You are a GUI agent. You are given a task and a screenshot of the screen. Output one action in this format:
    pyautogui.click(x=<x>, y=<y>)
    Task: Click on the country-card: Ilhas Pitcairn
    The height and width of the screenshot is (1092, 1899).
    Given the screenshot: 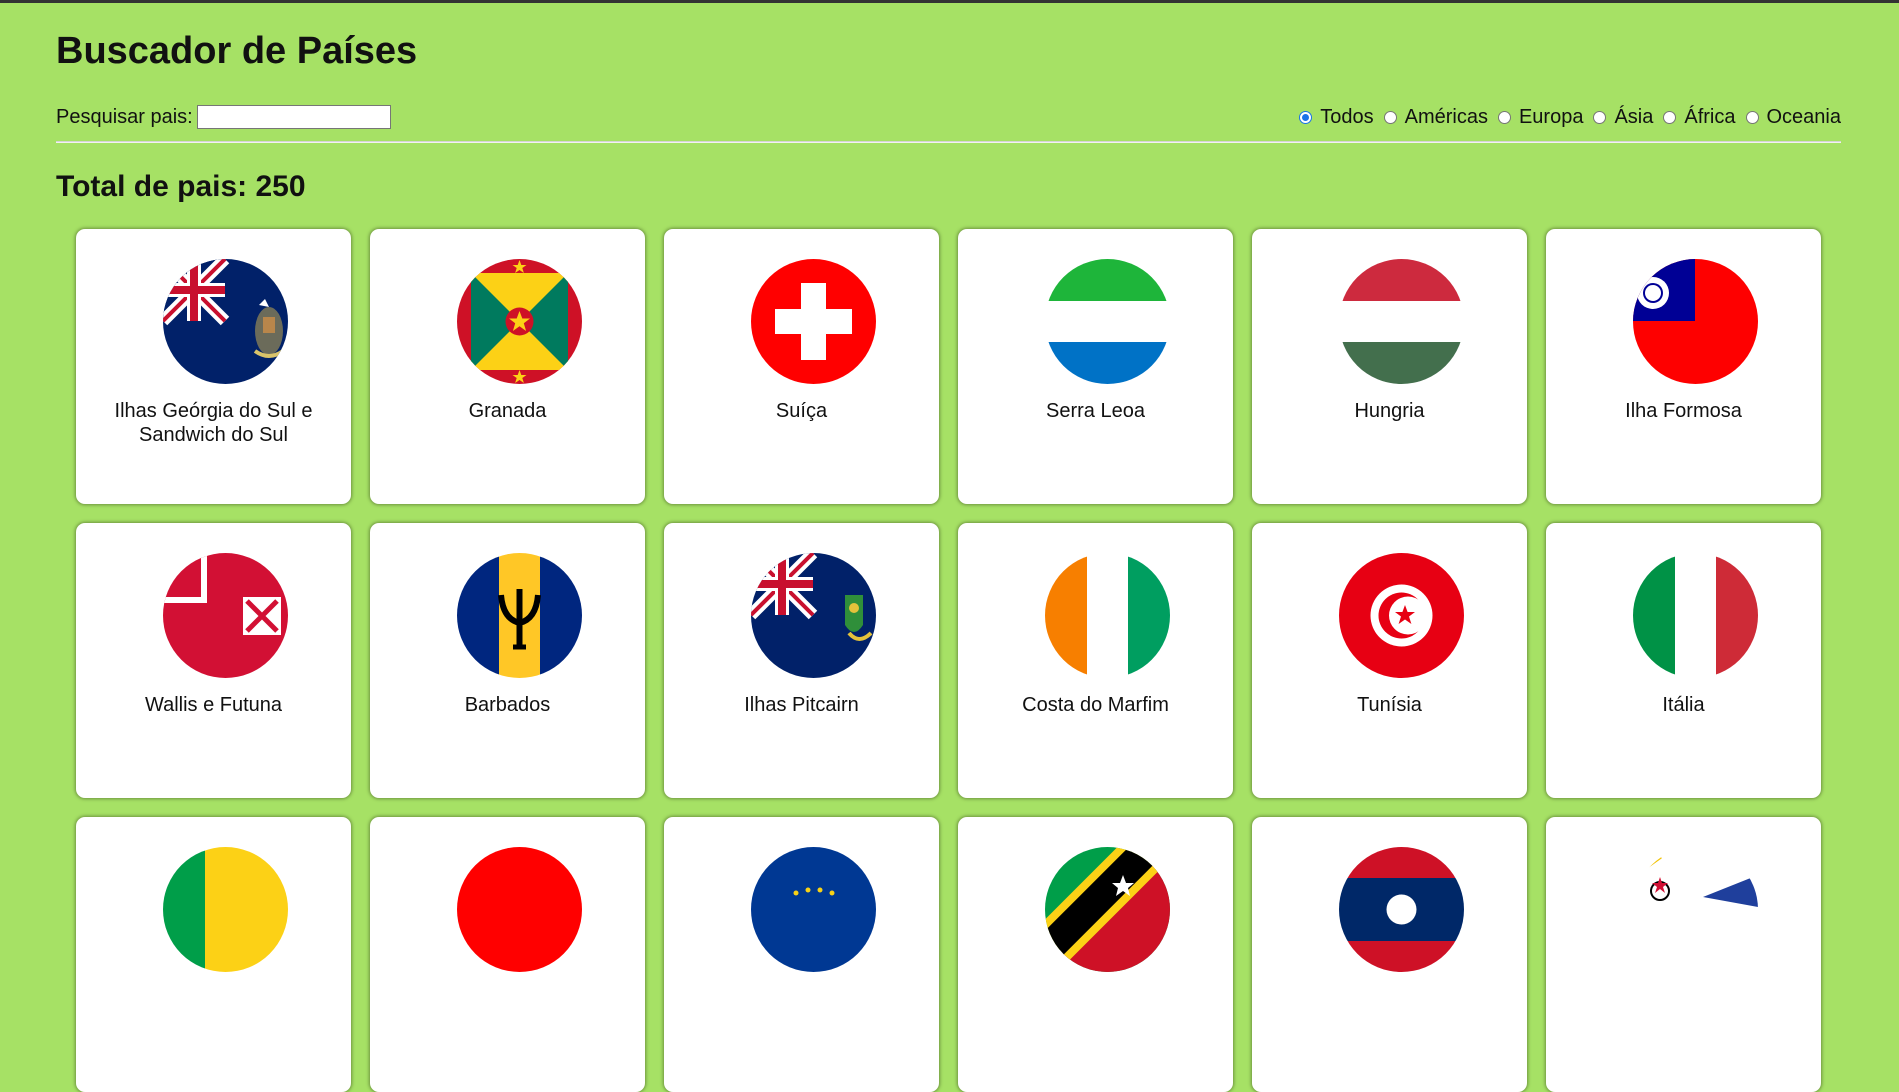 What is the action you would take?
    pyautogui.click(x=801, y=660)
    